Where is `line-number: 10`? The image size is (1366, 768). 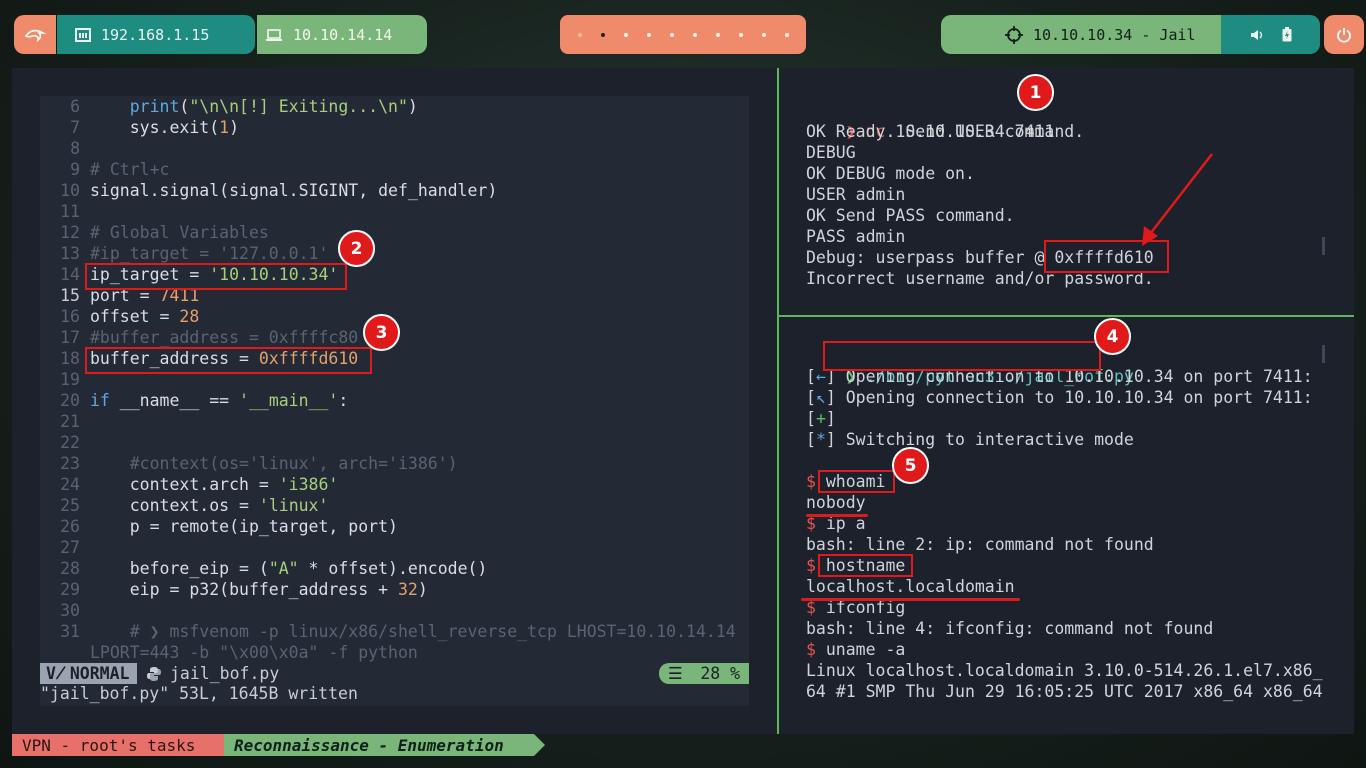 line-number: 10 is located at coordinates (70, 190).